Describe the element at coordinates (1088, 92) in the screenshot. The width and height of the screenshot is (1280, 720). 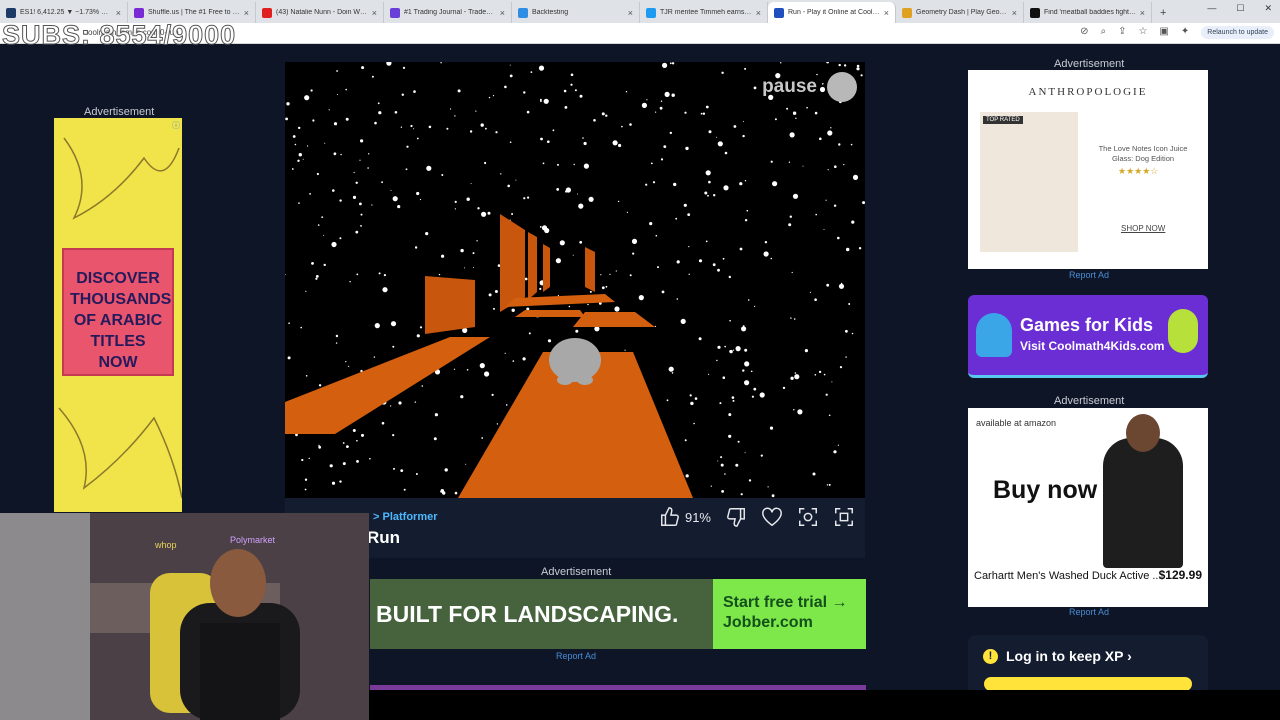
I see `ad-brand: ANTHROPOLOGIE` at that location.